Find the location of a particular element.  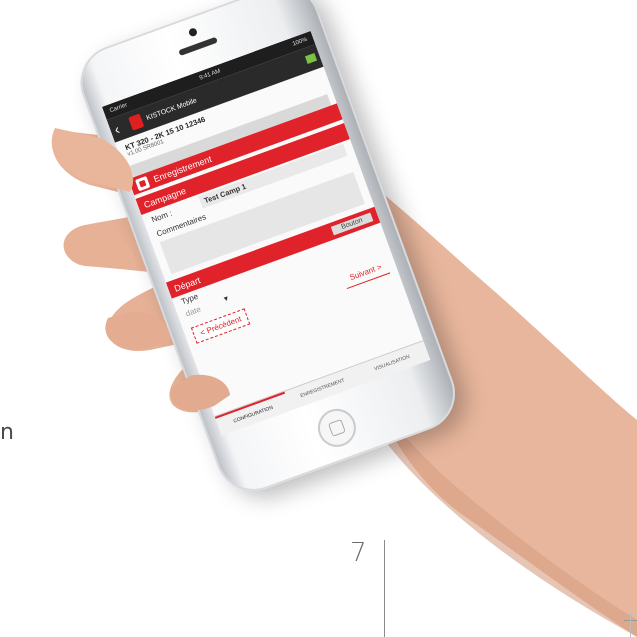

home-square-icon is located at coordinates (336, 427).